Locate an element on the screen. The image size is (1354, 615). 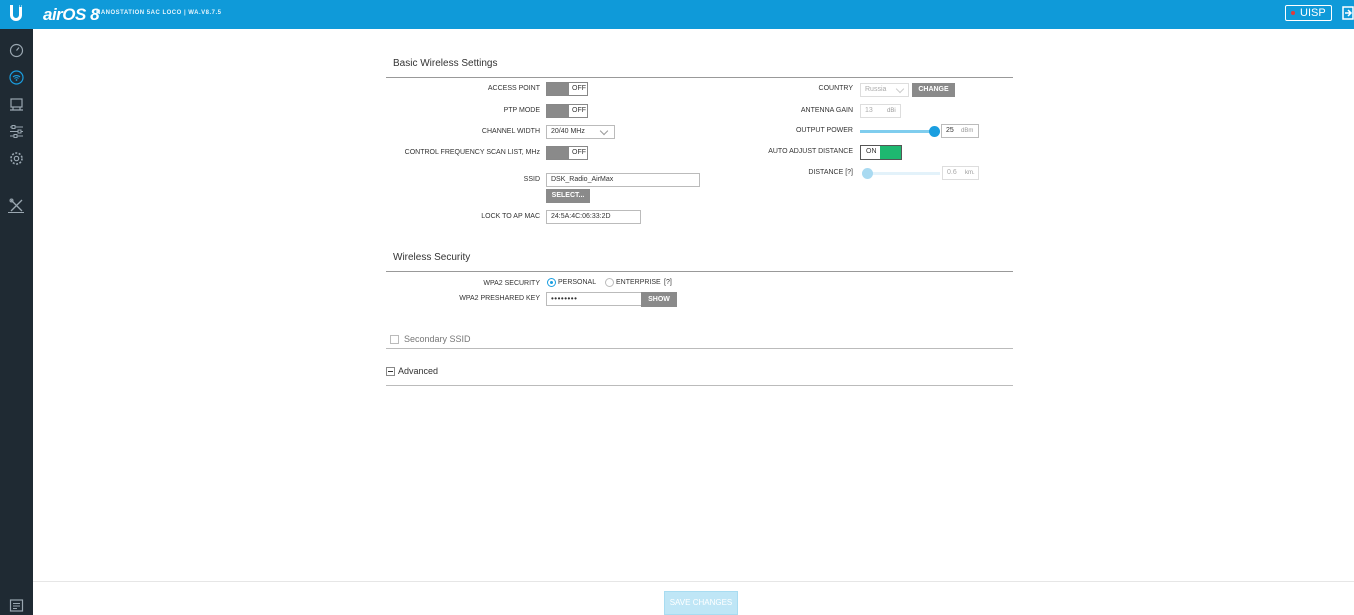
antenna-gain-value: 13 is located at coordinates (869, 110).